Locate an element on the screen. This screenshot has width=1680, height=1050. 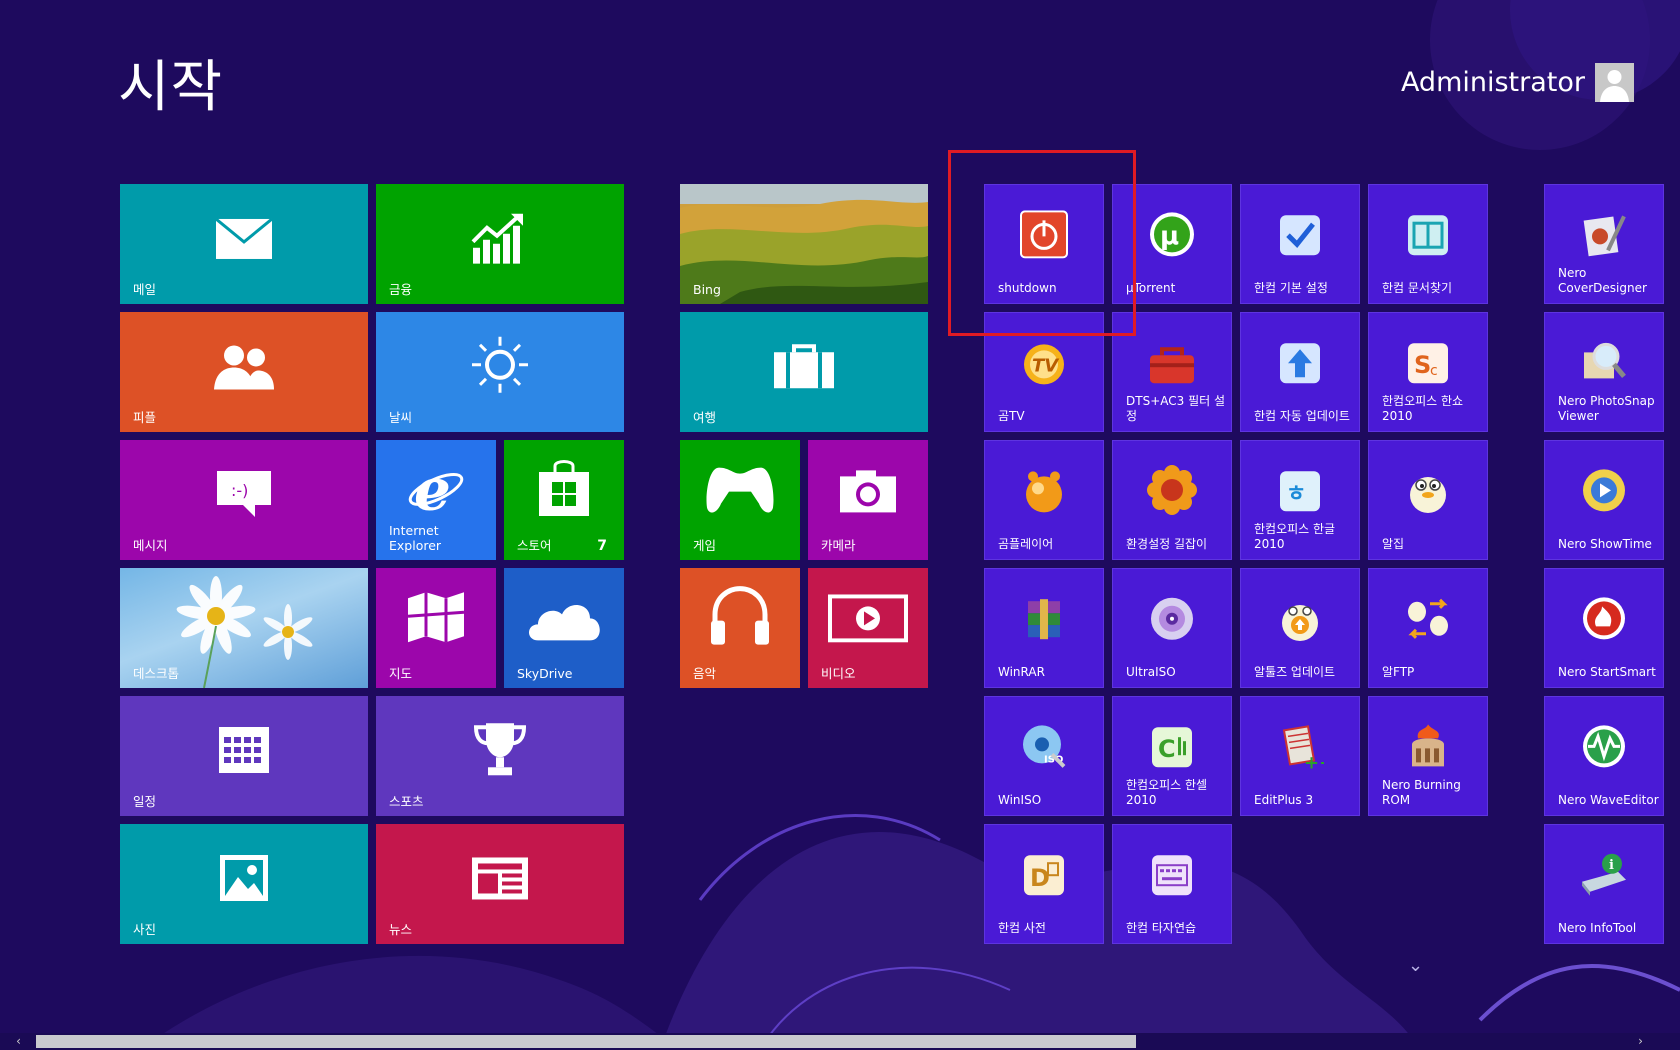
trophy-icon is located at coordinates (500, 749).